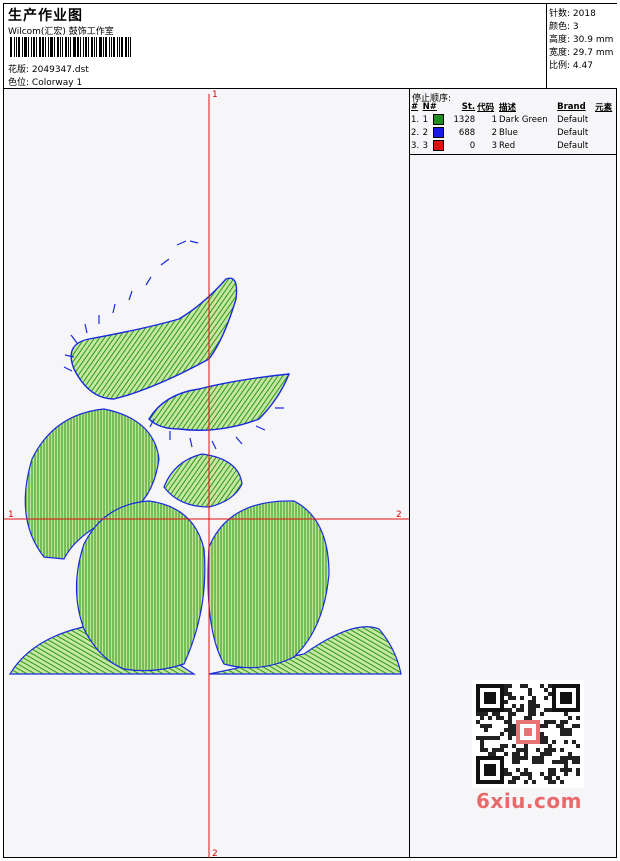 This screenshot has height=861, width=620. I want to click on site-watermark: 6xiu.com, so click(529, 801).